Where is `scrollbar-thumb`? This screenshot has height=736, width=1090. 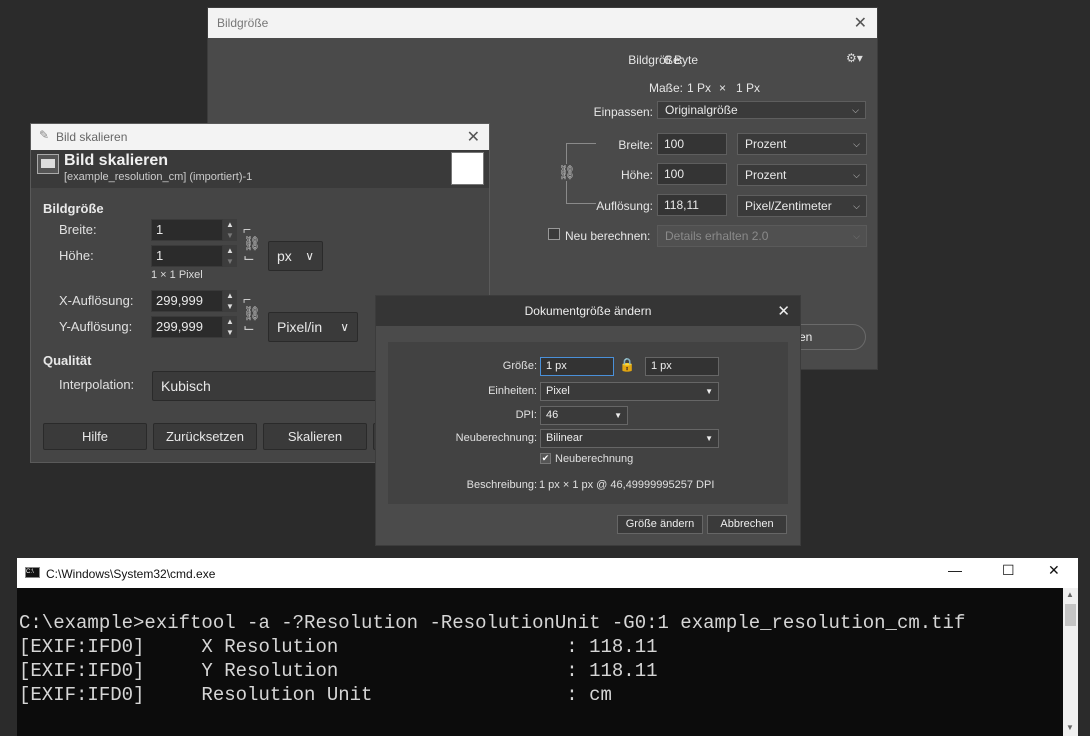
scrollbar-thumb is located at coordinates (1070, 615).